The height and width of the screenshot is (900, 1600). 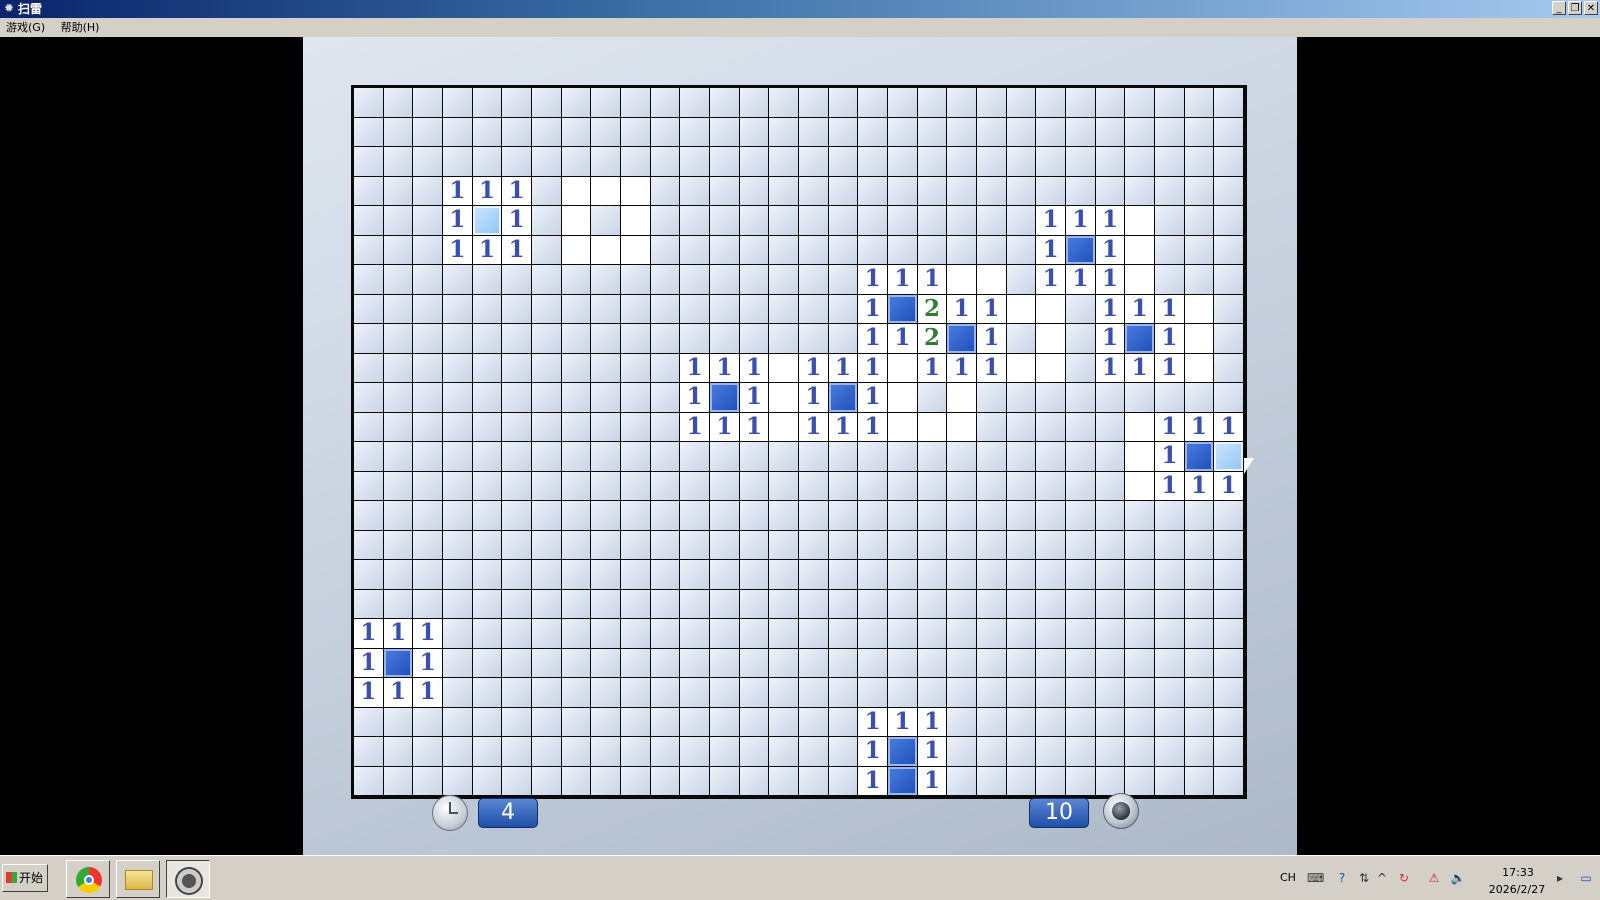 I want to click on notification-icon: ▸, so click(x=1560, y=878).